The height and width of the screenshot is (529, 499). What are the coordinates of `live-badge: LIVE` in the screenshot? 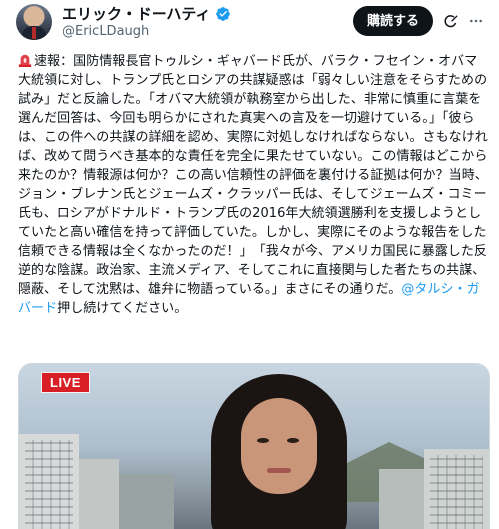 It's located at (65, 382).